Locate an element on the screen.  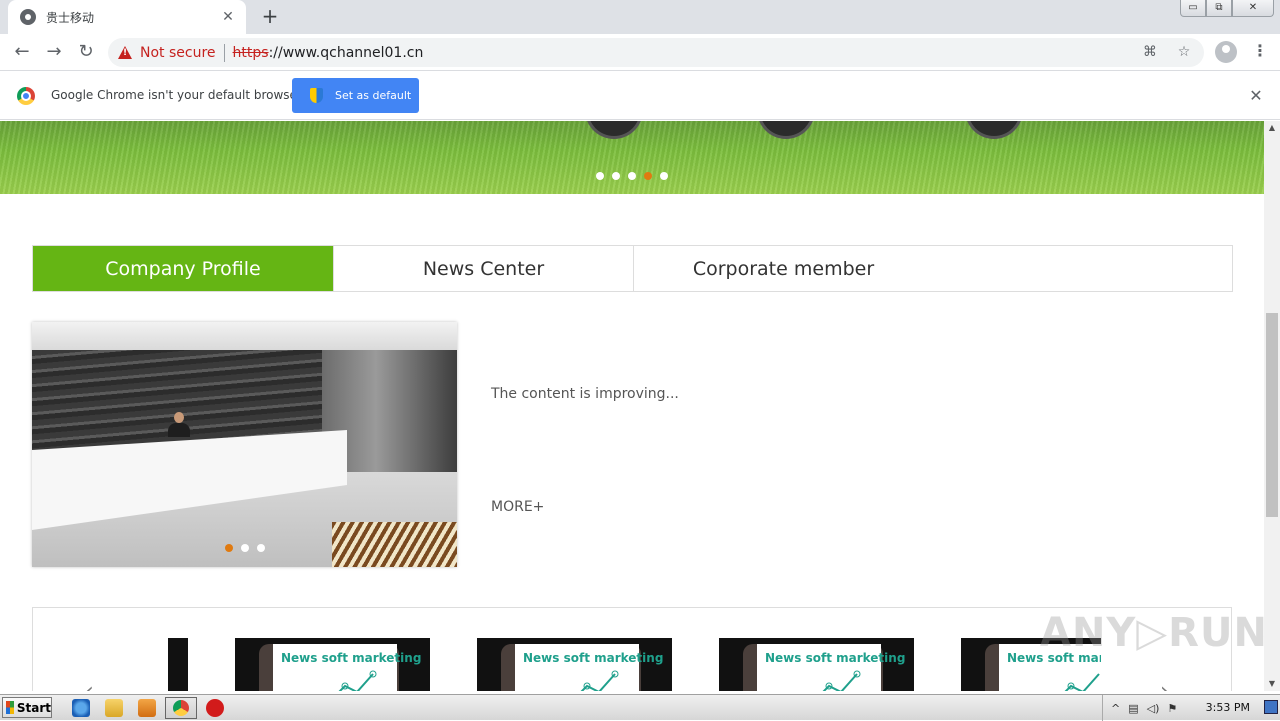
window-controls: ▭ ⧉ ✕ is located at coordinates (1227, 8).